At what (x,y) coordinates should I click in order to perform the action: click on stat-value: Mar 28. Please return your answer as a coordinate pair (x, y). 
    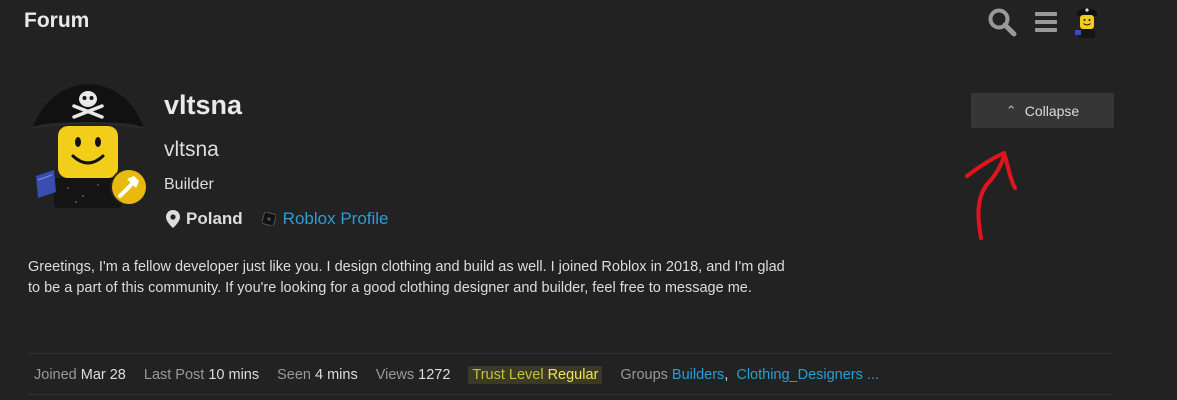
    Looking at the image, I should click on (103, 375).